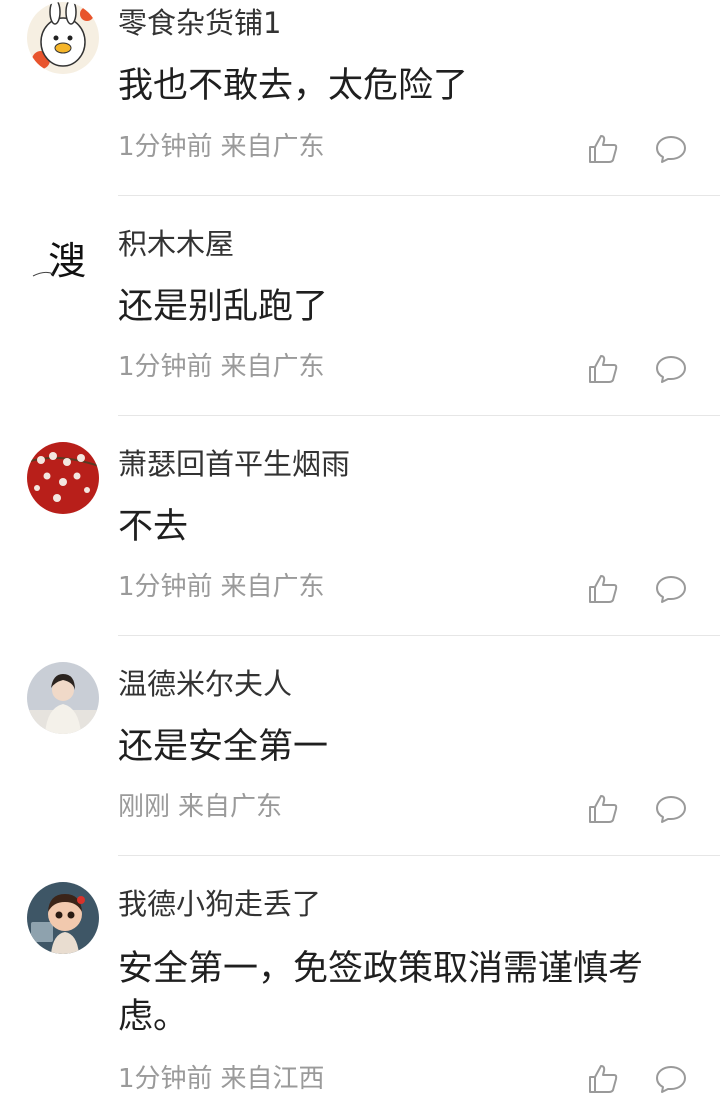 Image resolution: width=720 pixels, height=1104 pixels. Describe the element at coordinates (144, 807) in the screenshot. I see `comment-time: 刚刚` at that location.